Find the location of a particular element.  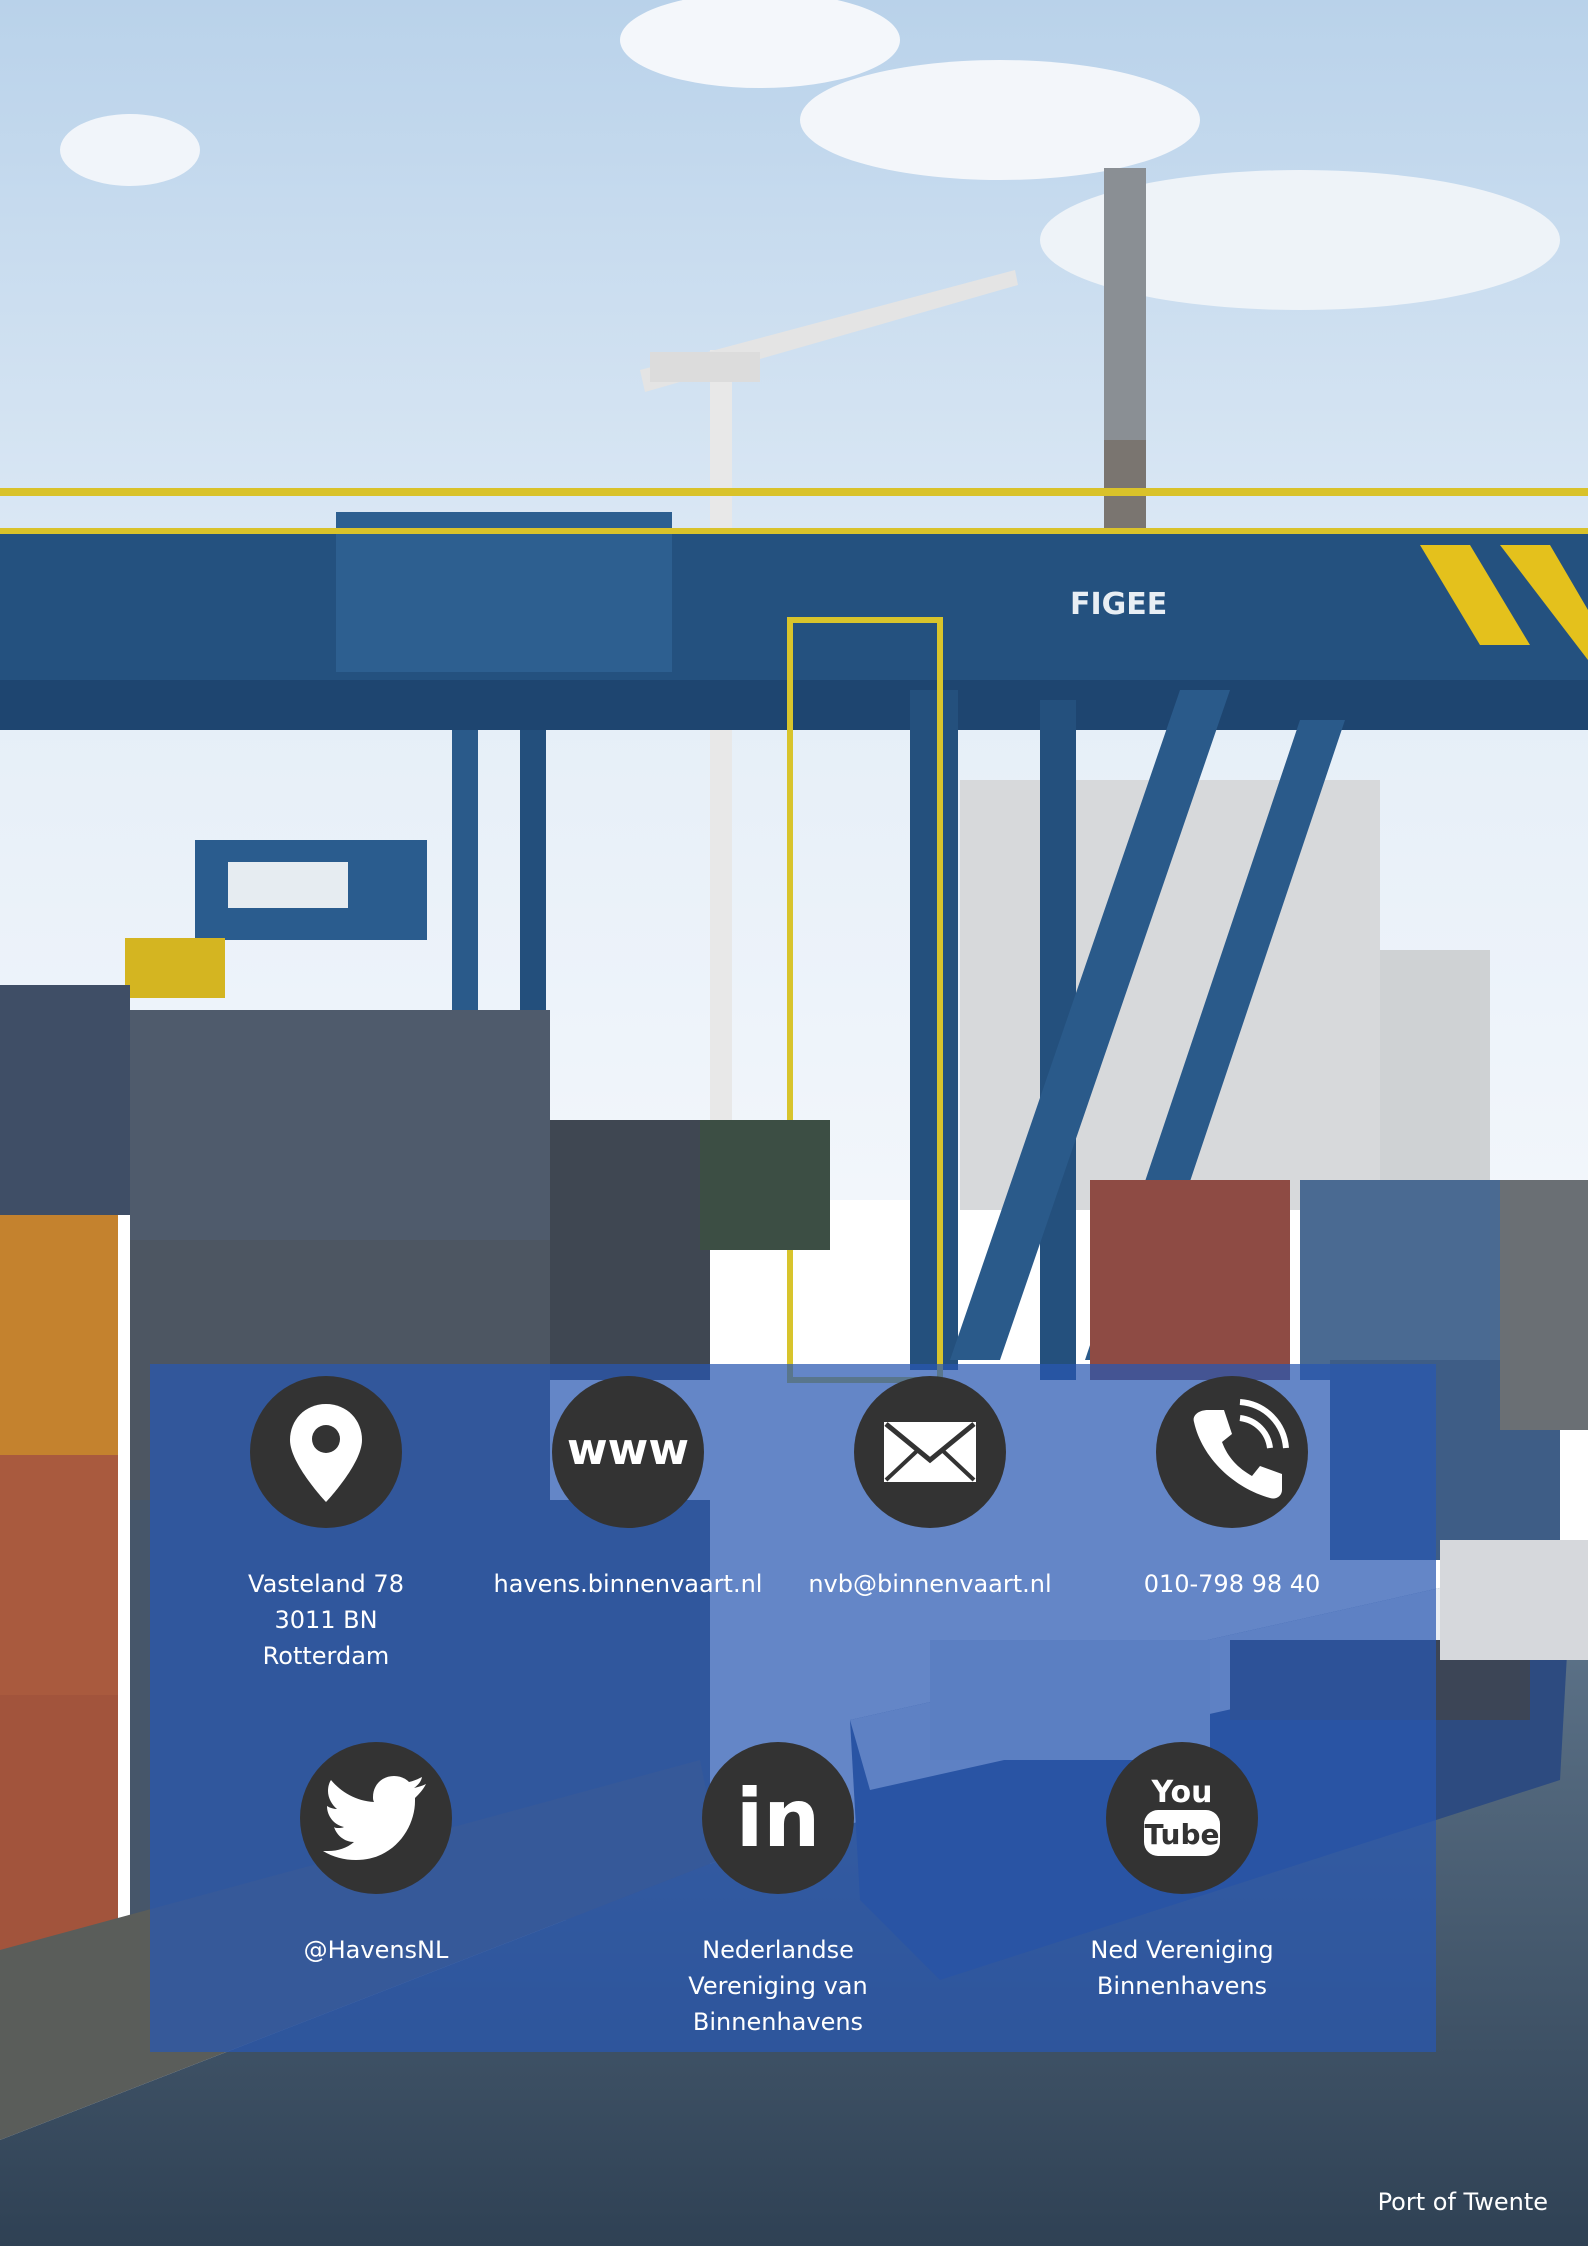

email-block: nvb@binnenvaart.nl is located at coordinates (930, 1489).